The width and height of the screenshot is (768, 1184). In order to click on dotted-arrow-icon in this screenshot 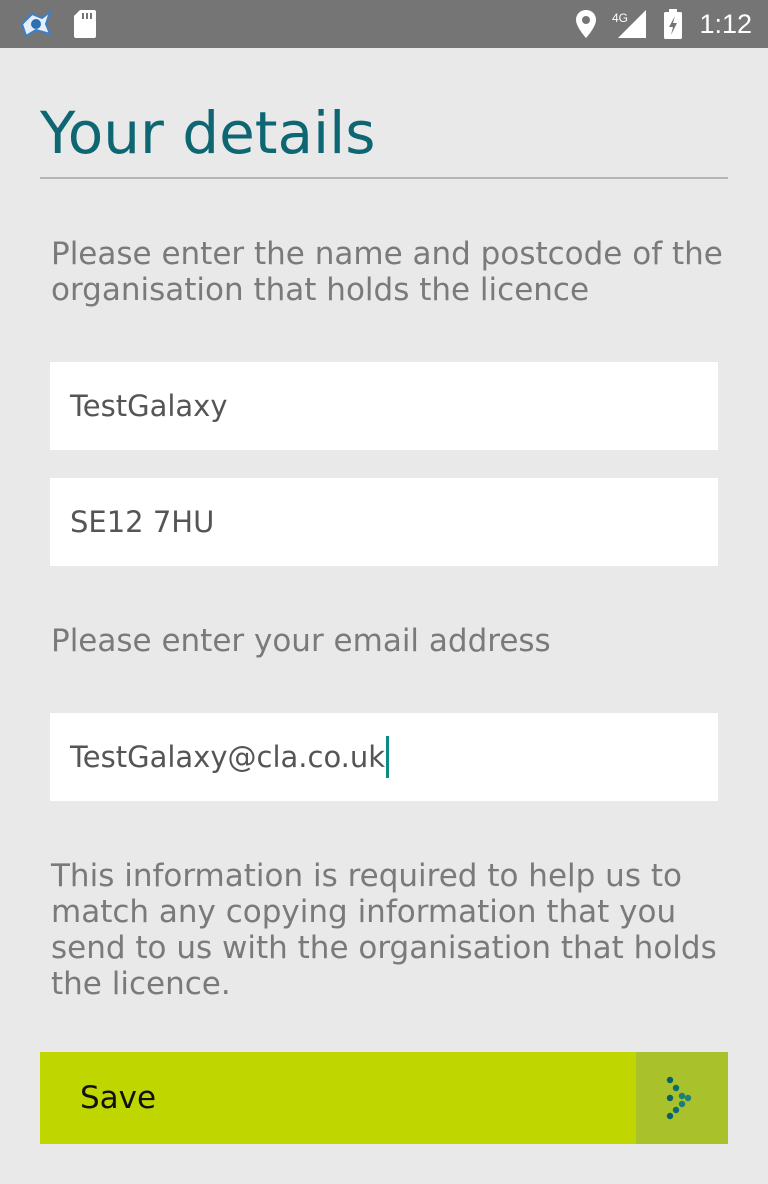, I will do `click(679, 1098)`.